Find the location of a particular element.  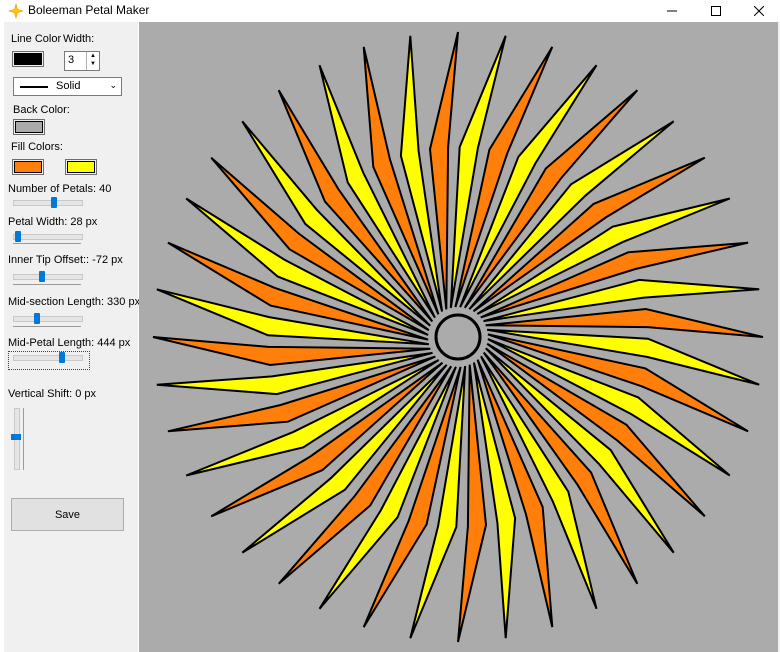

width-value: 3 is located at coordinates (71, 60).